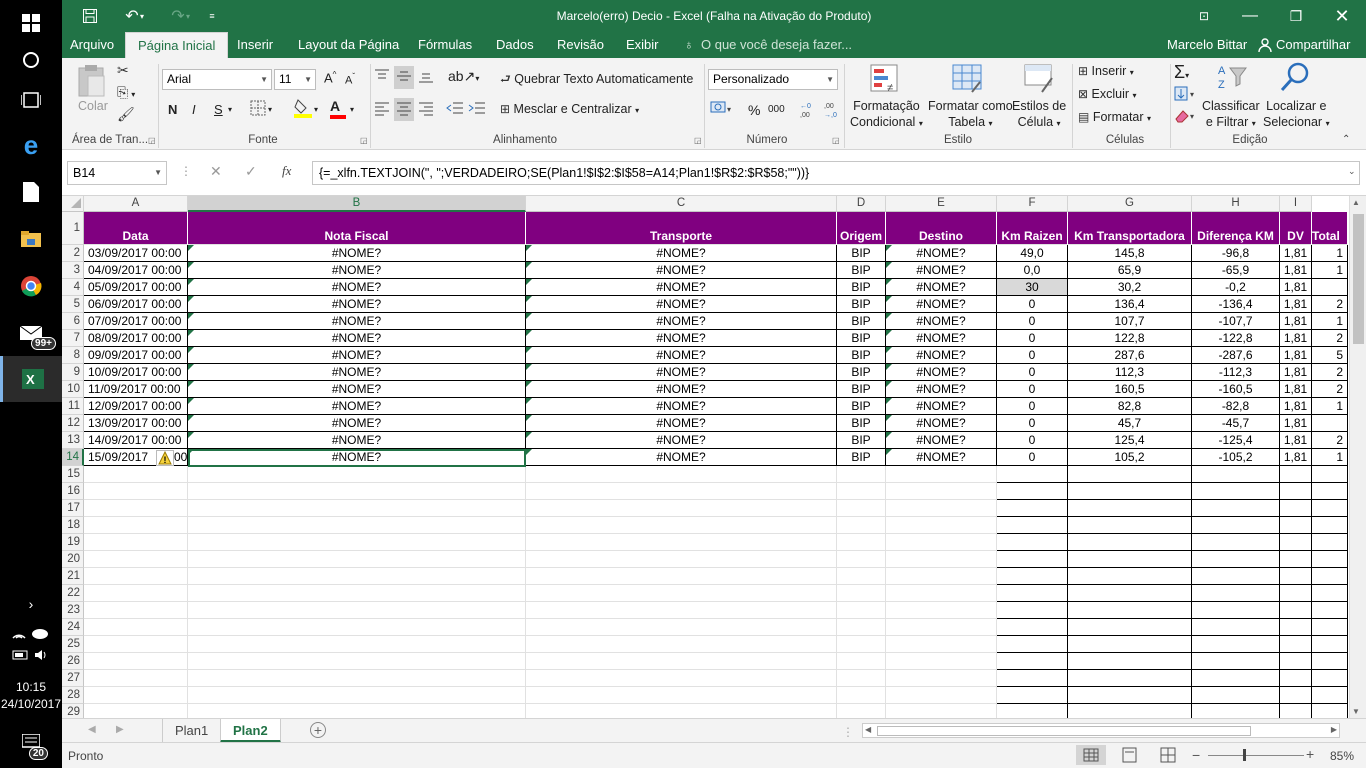  What do you see at coordinates (1032, 270) in the screenshot?
I see `table-cell: 0,0` at bounding box center [1032, 270].